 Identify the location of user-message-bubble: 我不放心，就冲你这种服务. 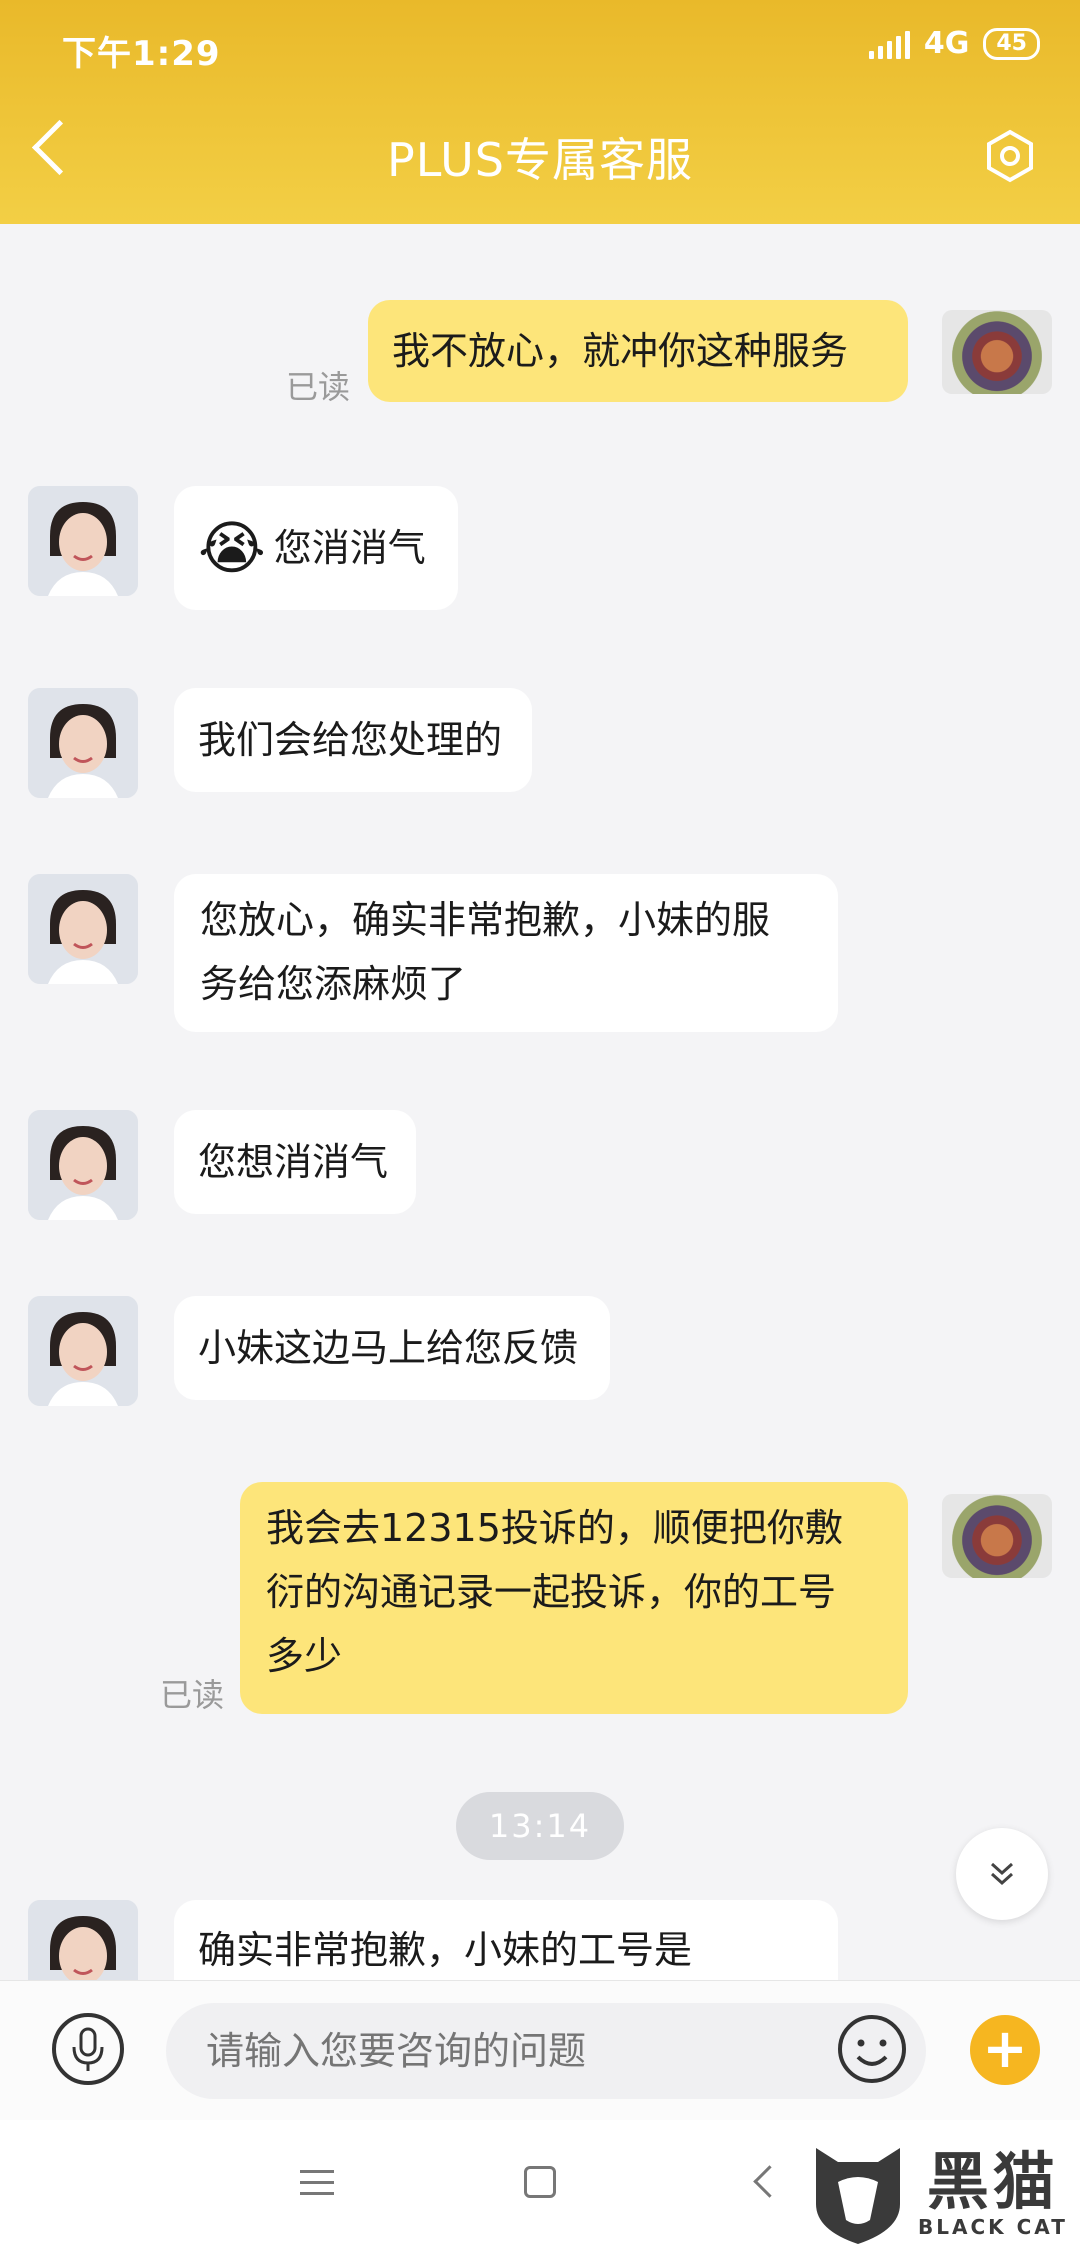
(638, 351).